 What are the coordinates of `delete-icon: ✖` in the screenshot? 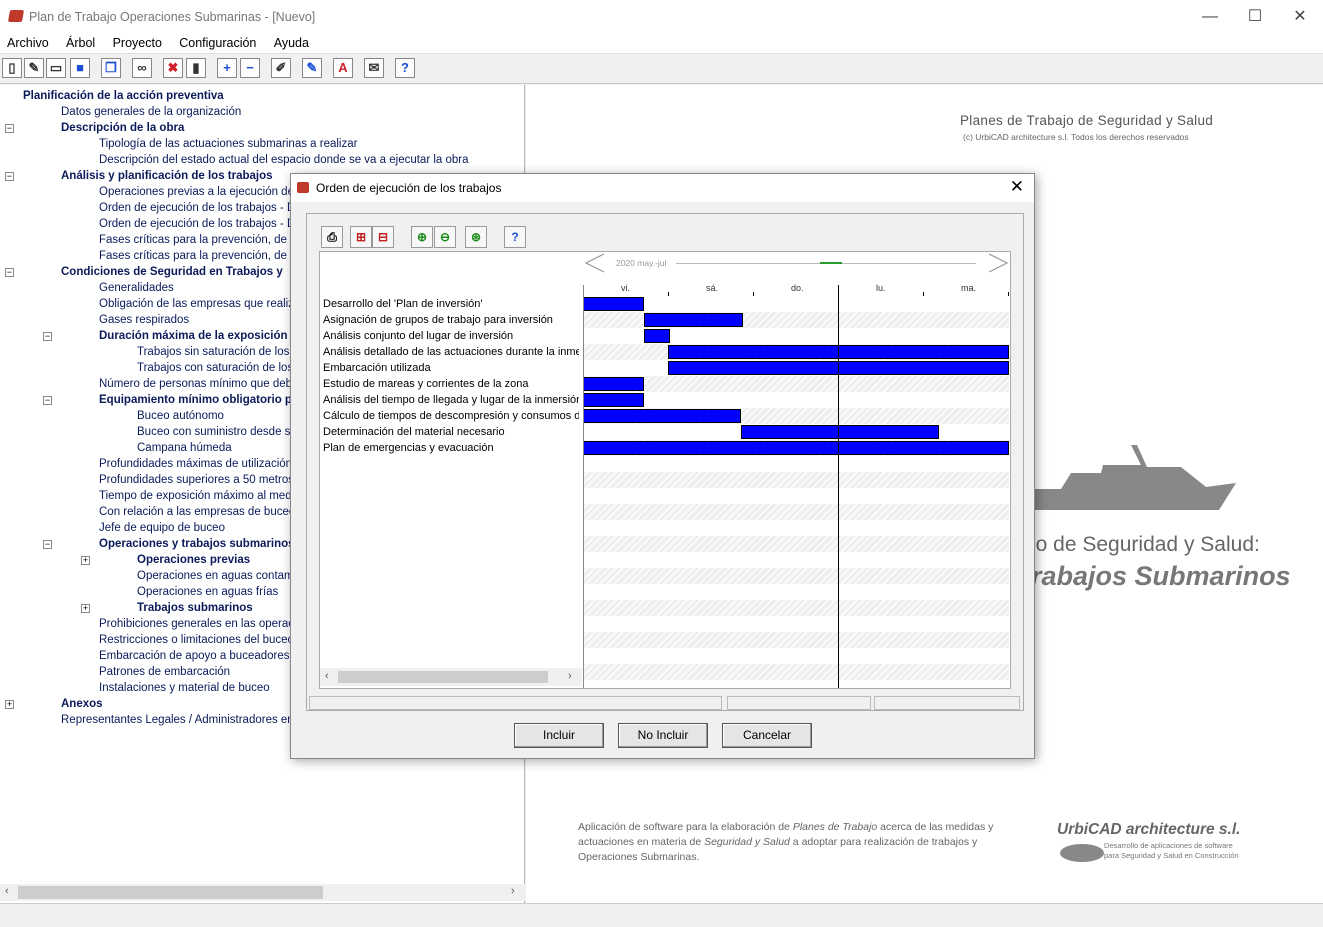 It's located at (173, 68).